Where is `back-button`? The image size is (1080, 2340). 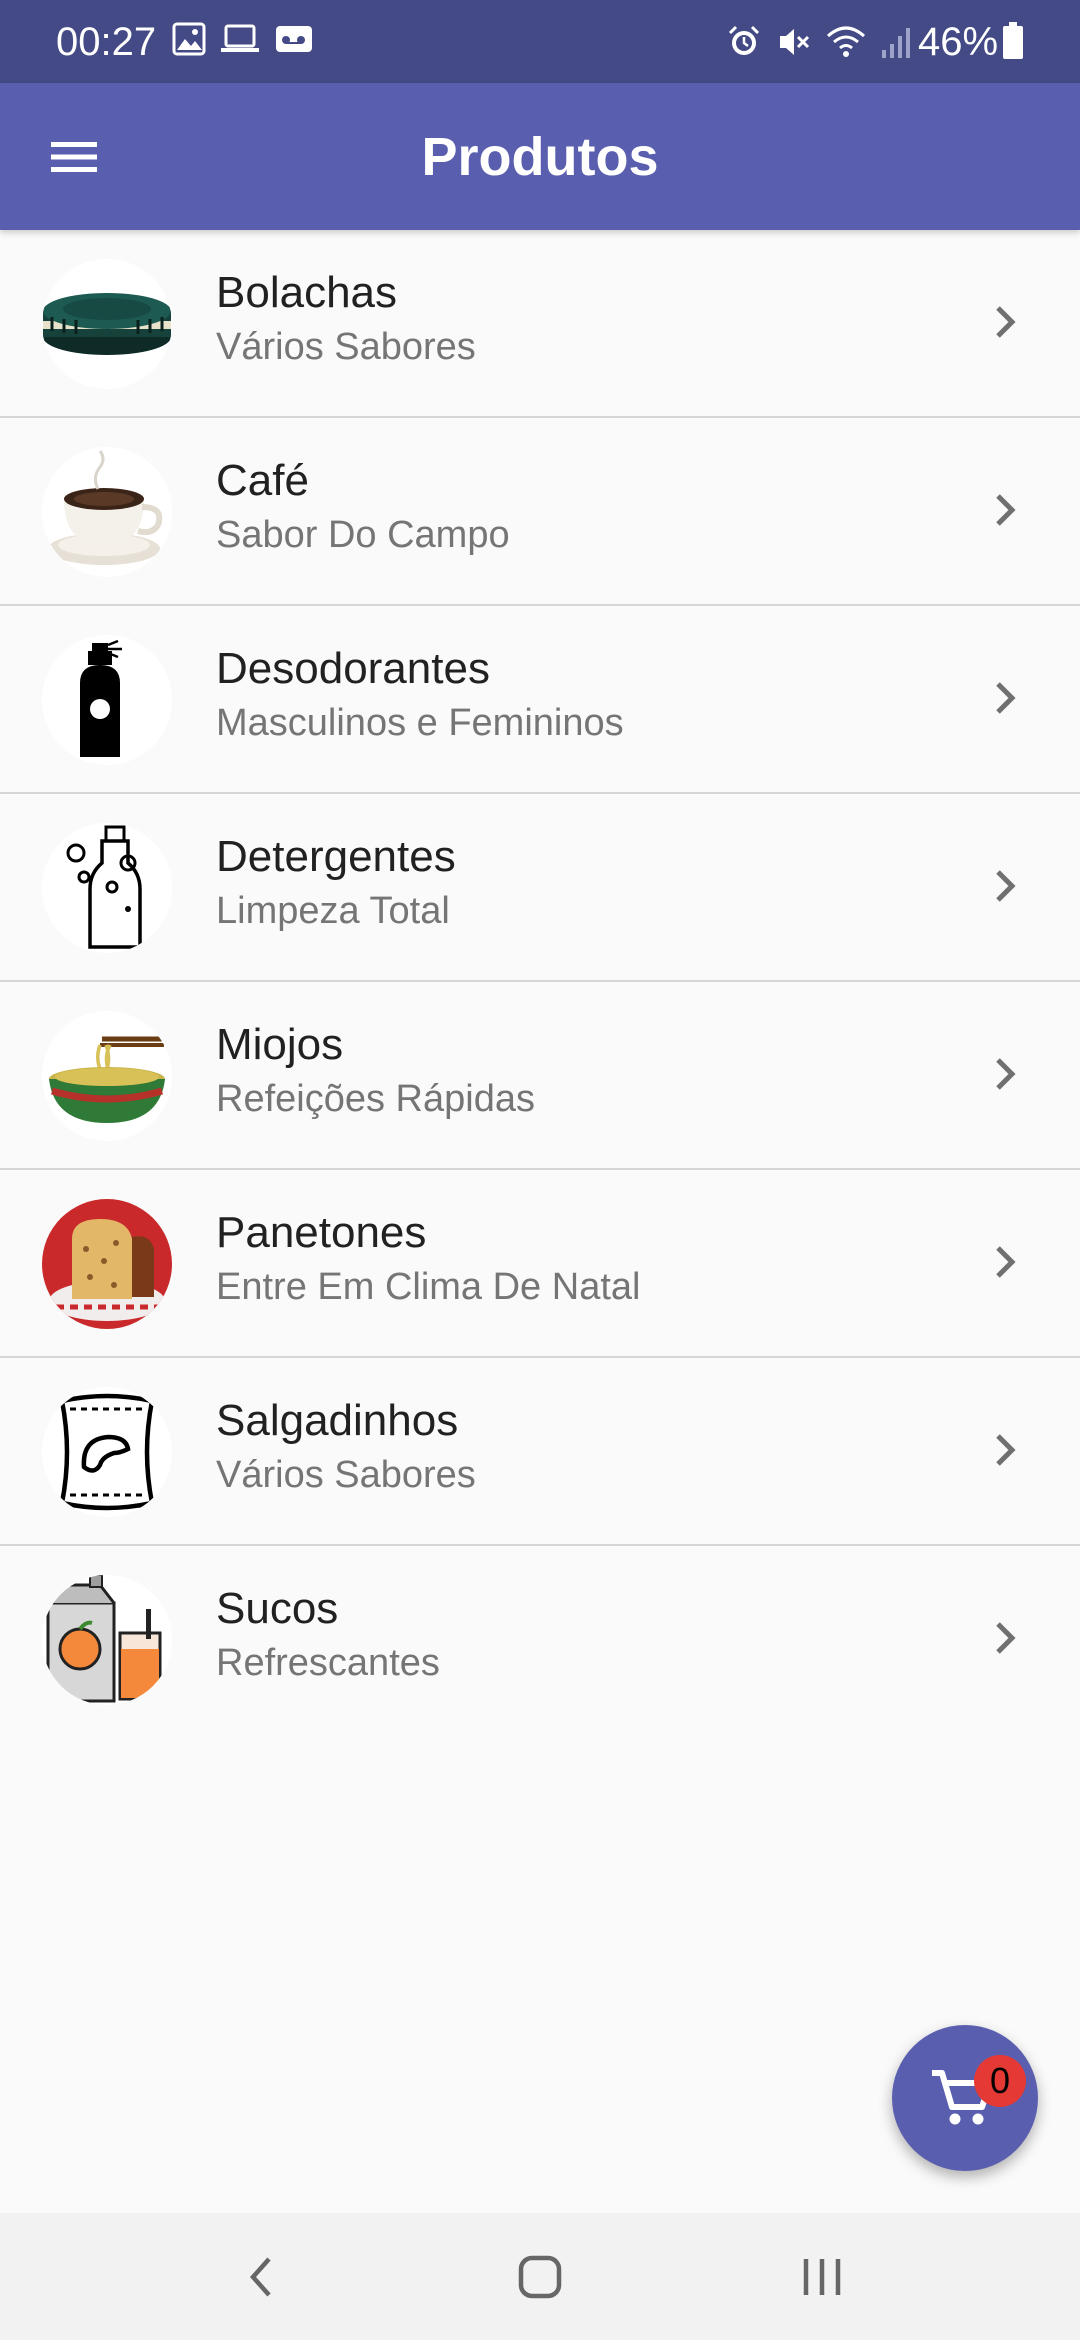 back-button is located at coordinates (260, 2277).